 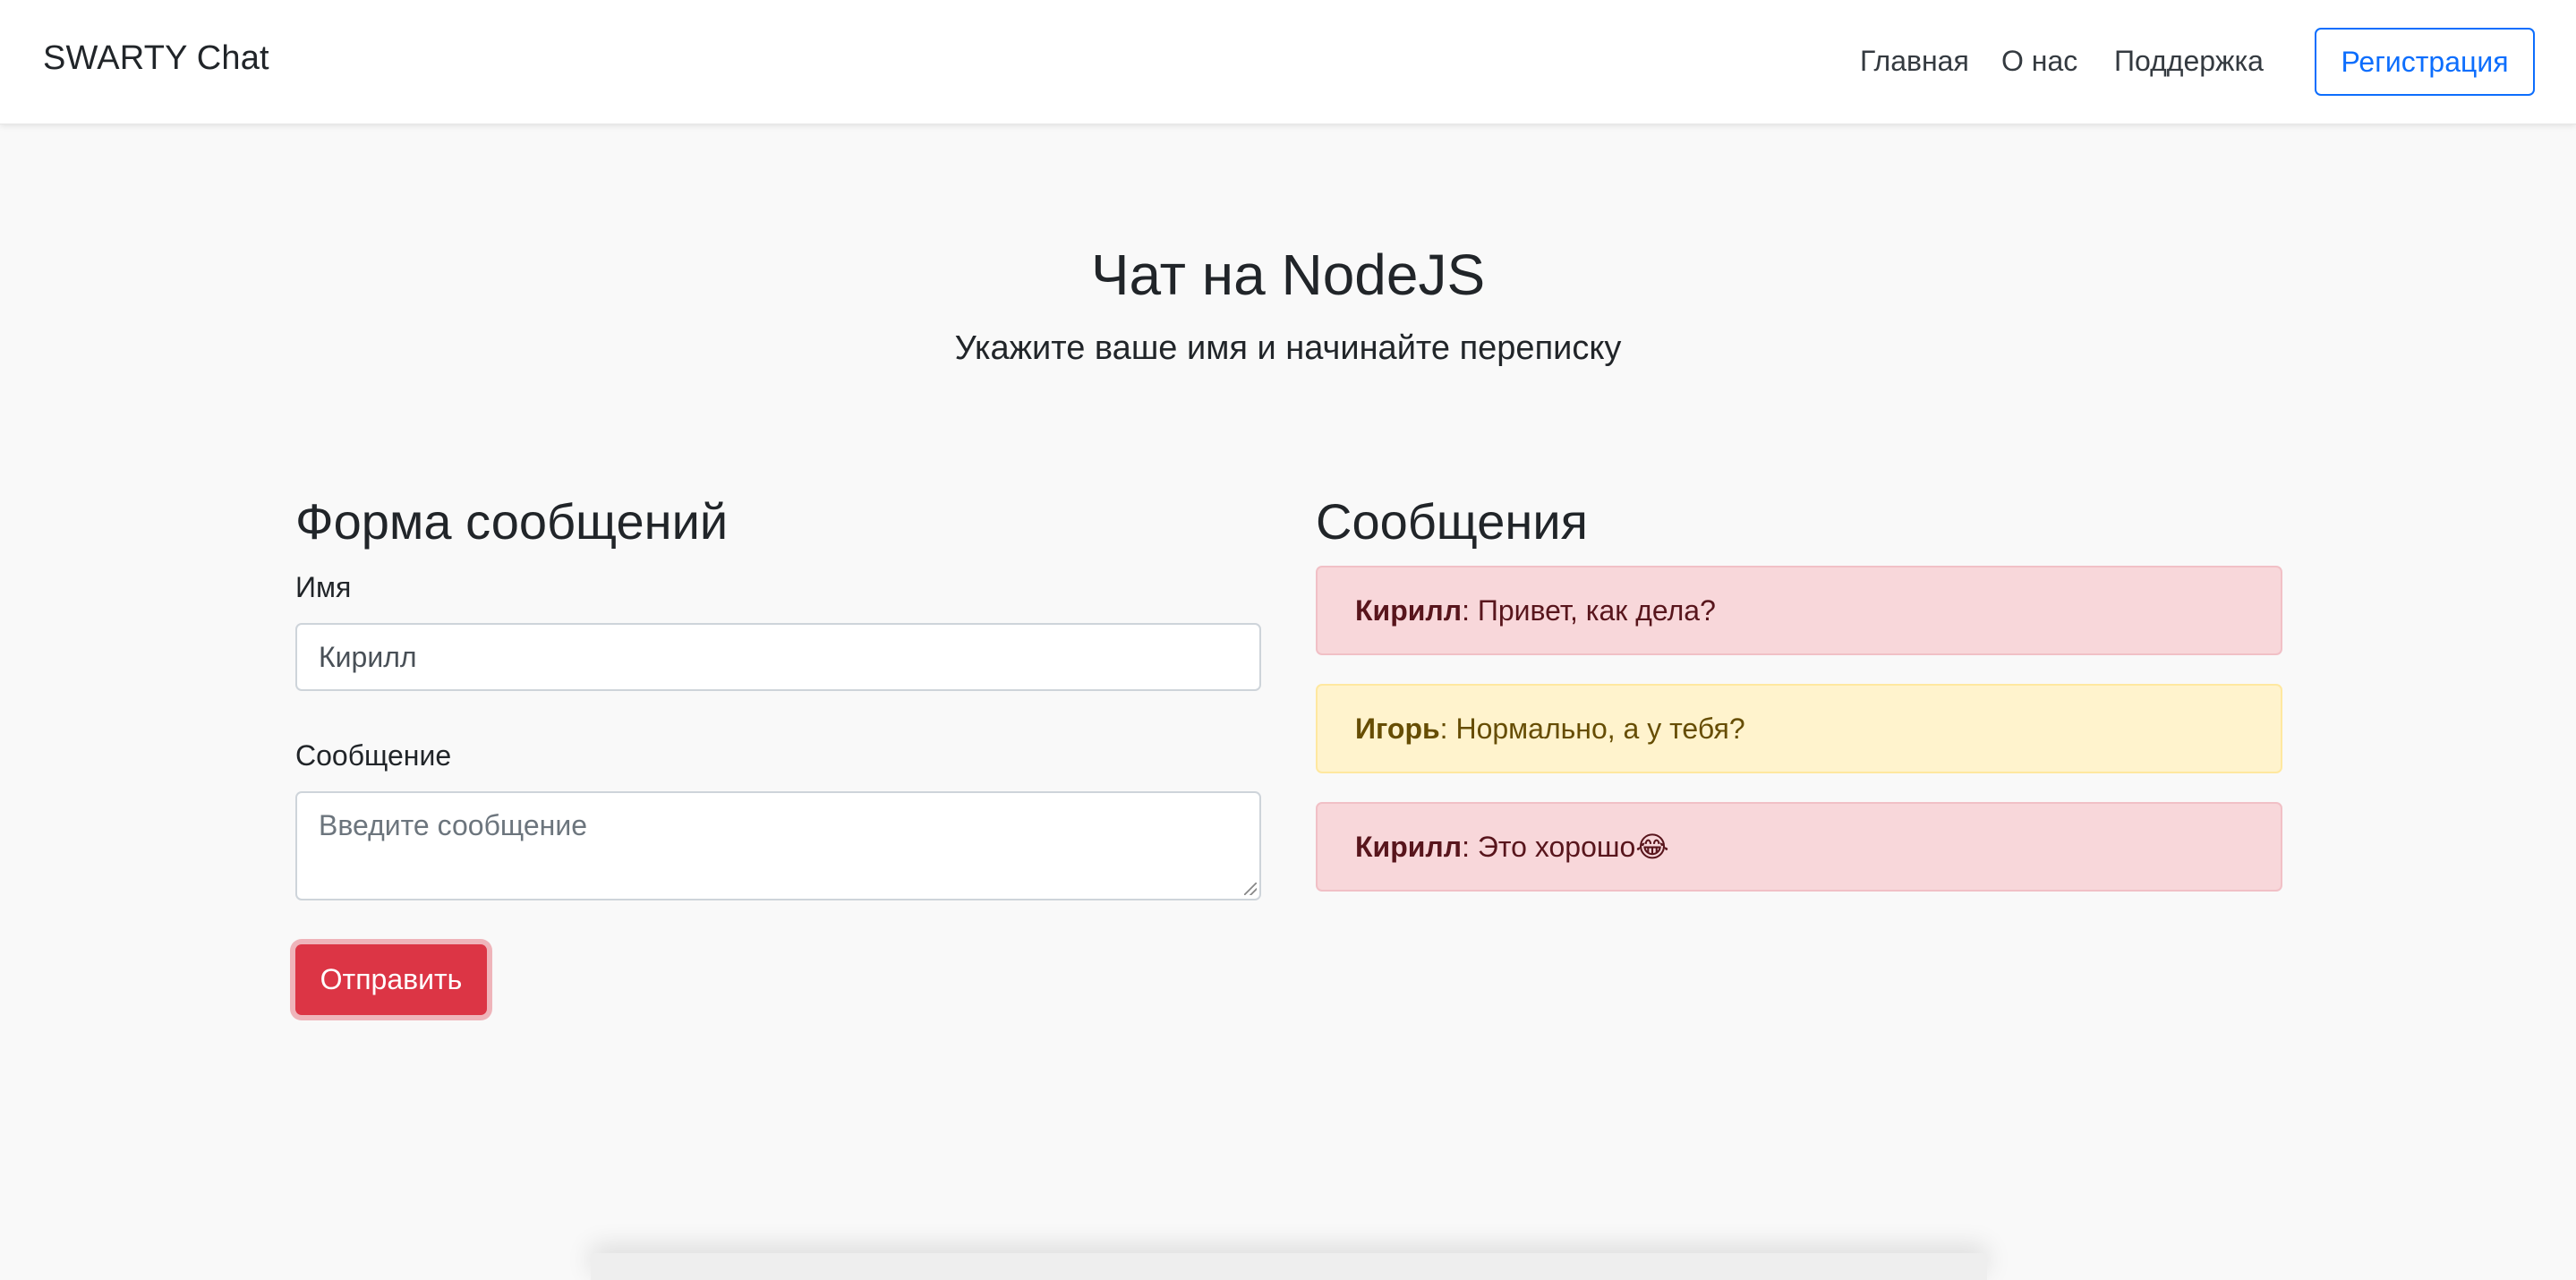 I want to click on message-textarea, so click(x=778, y=845).